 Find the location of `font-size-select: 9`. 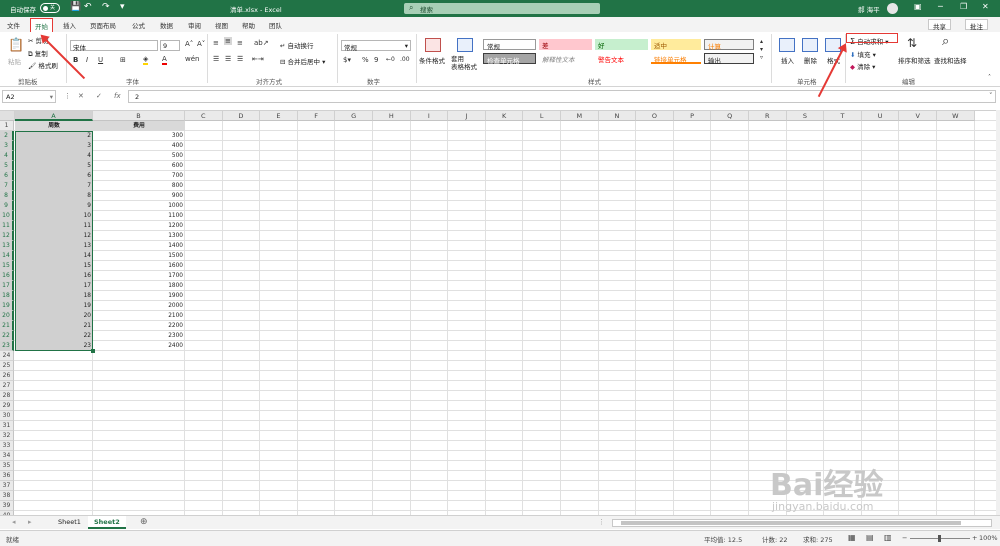

font-size-select: 9 is located at coordinates (170, 45).